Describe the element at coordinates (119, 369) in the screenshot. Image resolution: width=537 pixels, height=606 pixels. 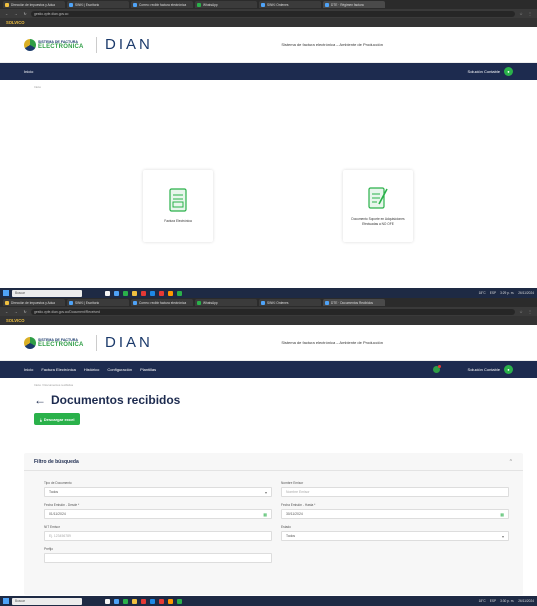
I see `nav-item-configuracion: Configuración` at that location.